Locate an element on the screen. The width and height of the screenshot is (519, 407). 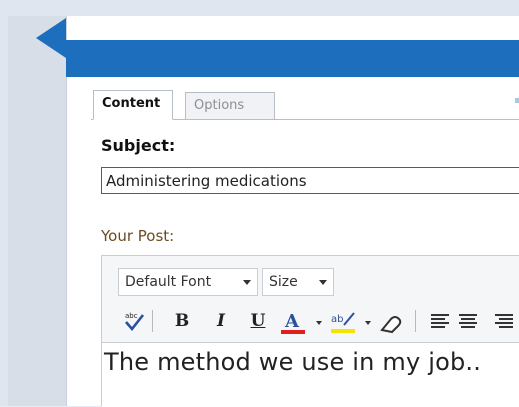
font-size-select: Size is located at coordinates (298, 282).